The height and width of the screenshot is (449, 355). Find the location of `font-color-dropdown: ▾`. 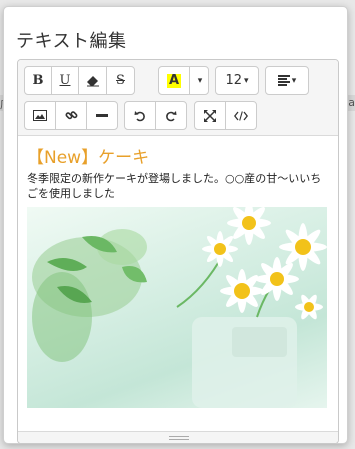

font-color-dropdown: ▾ is located at coordinates (199, 80).